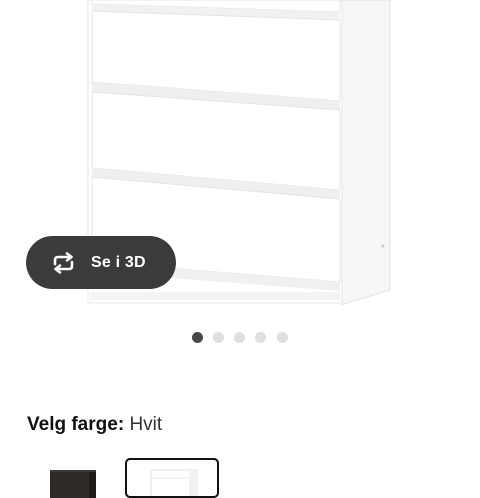 This screenshot has width=480, height=498. I want to click on color-swatch-black-brown, so click(74, 478).